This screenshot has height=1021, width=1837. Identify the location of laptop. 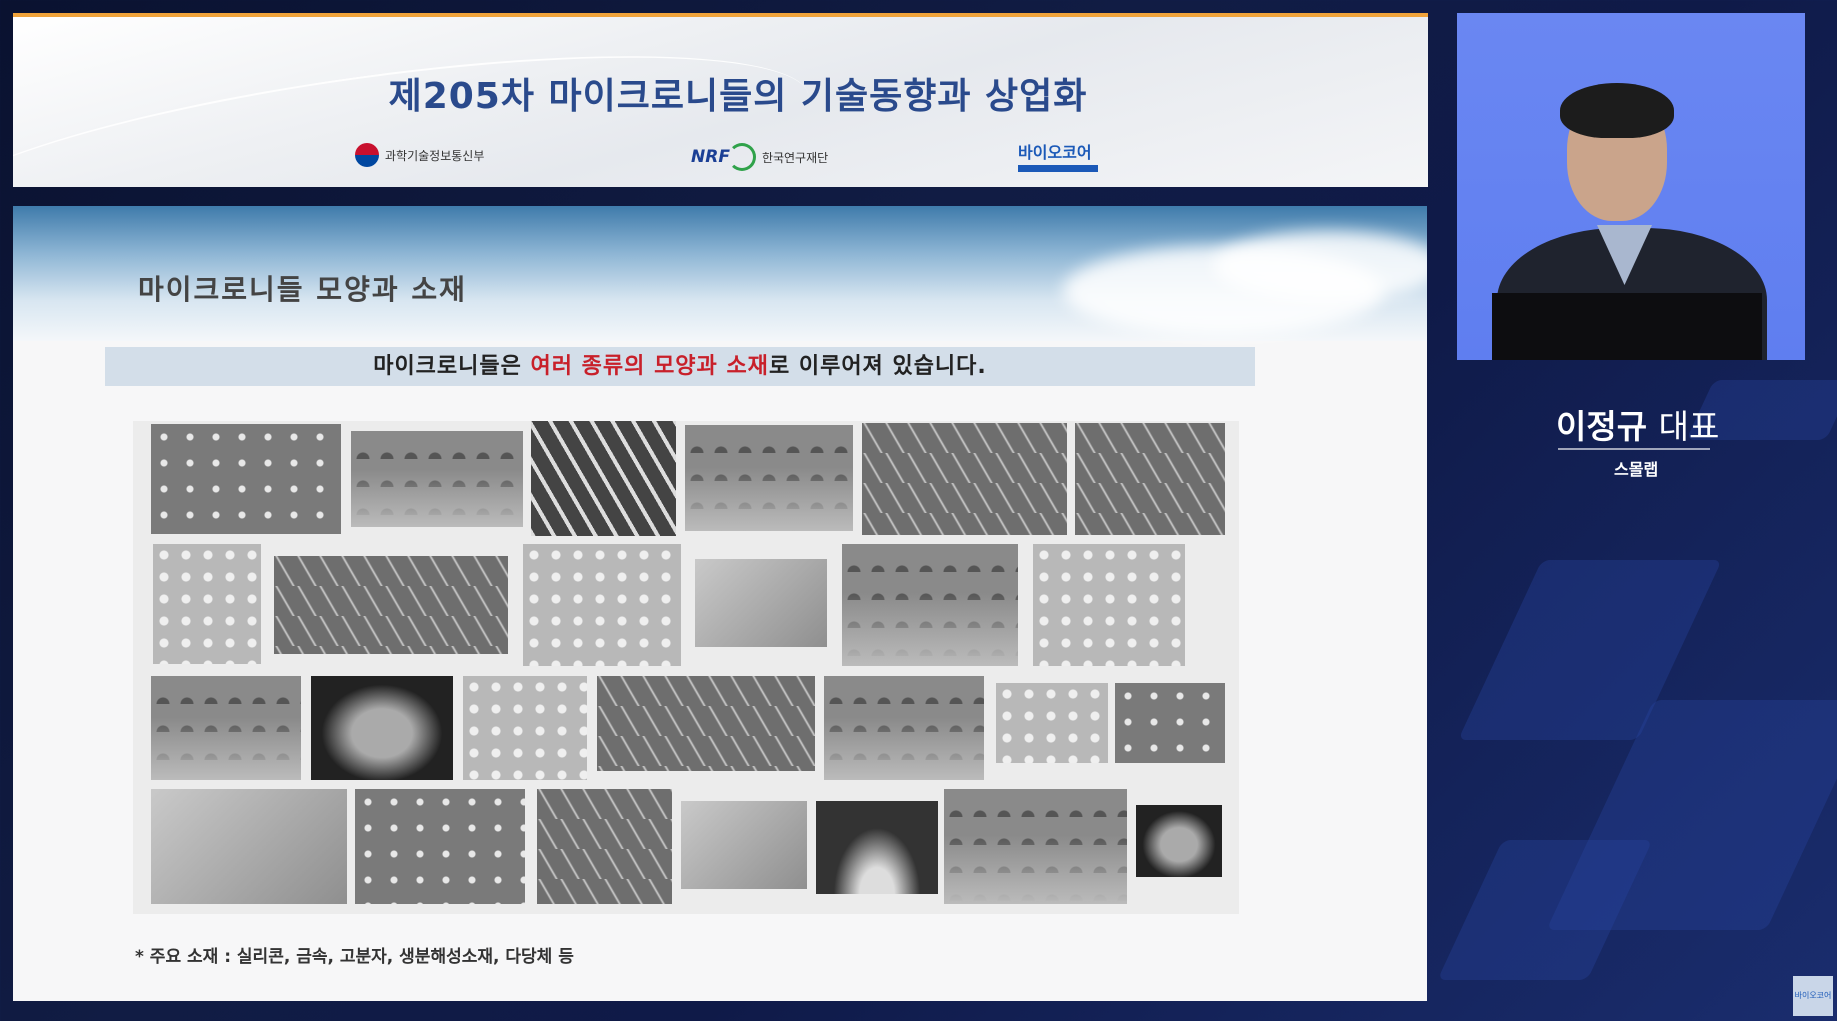
(1627, 326).